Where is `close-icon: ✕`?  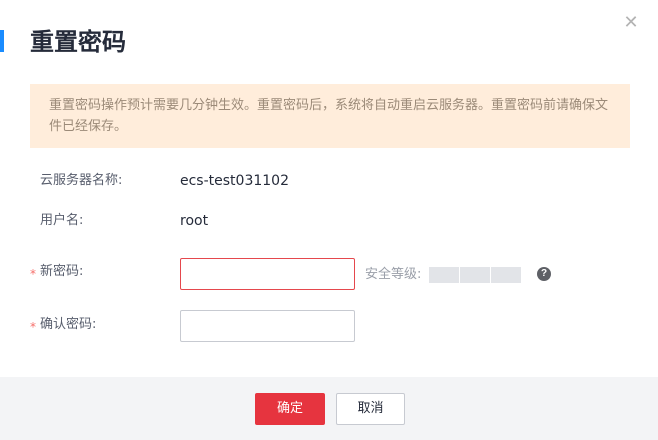 close-icon: ✕ is located at coordinates (631, 23).